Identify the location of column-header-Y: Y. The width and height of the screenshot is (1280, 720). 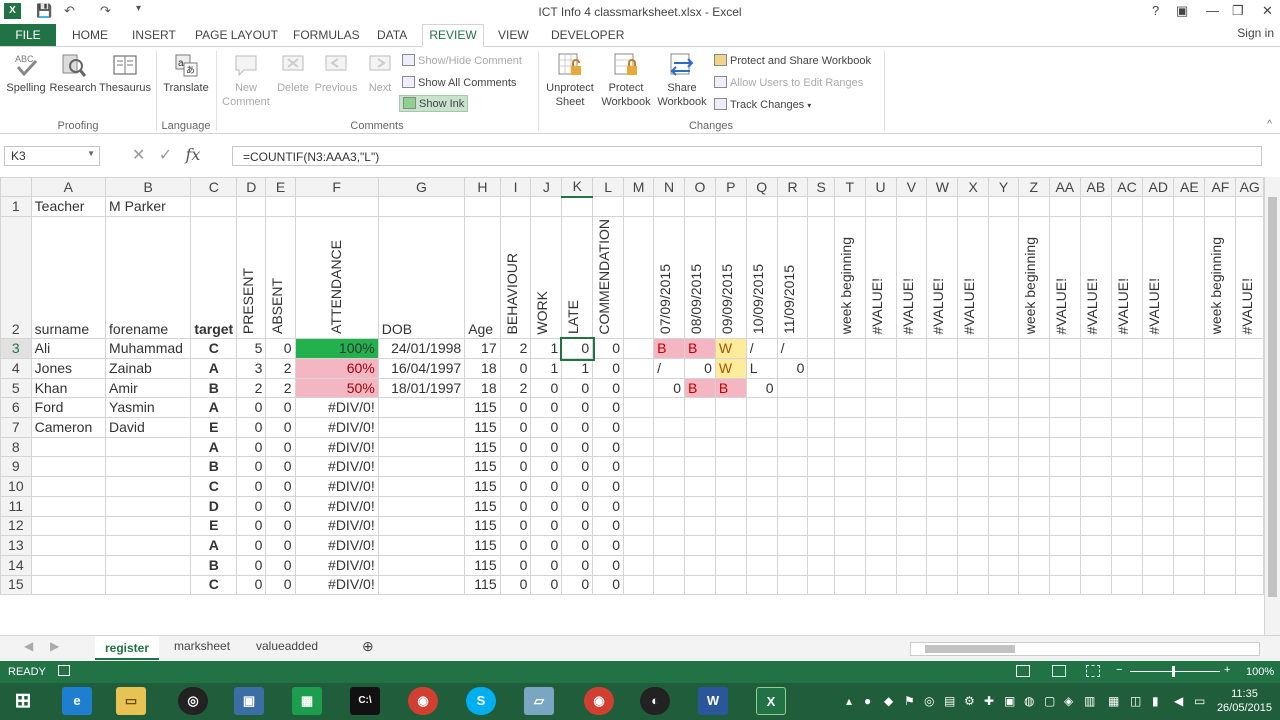
(1003, 187).